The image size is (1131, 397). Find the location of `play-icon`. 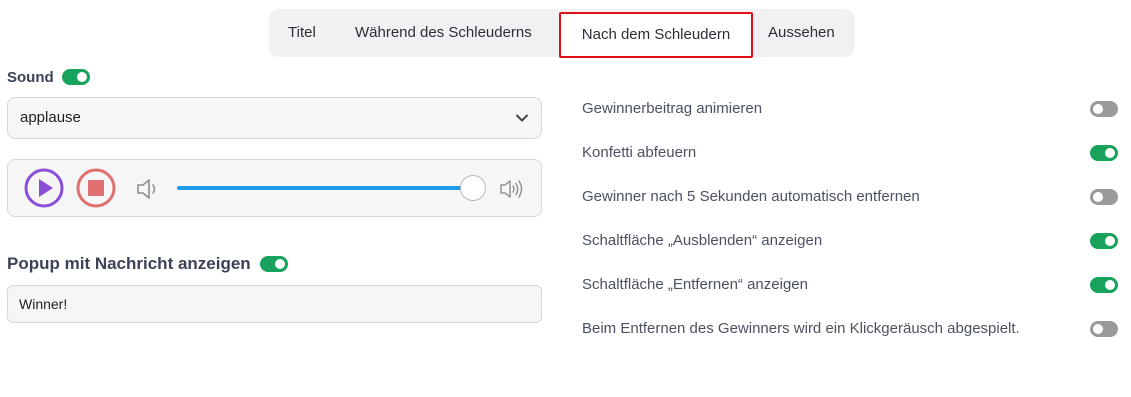

play-icon is located at coordinates (44, 188).